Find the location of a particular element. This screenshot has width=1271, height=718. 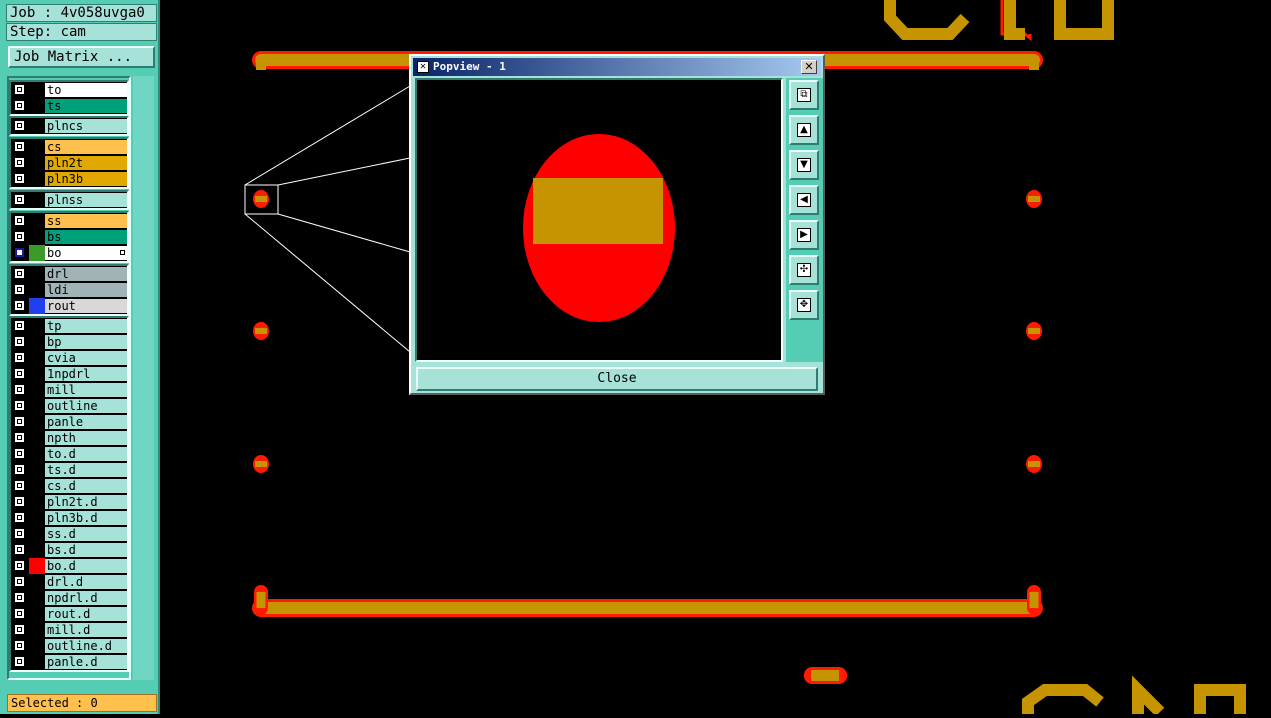

layer-row-outline-d: outline.d is located at coordinates (69, 646).